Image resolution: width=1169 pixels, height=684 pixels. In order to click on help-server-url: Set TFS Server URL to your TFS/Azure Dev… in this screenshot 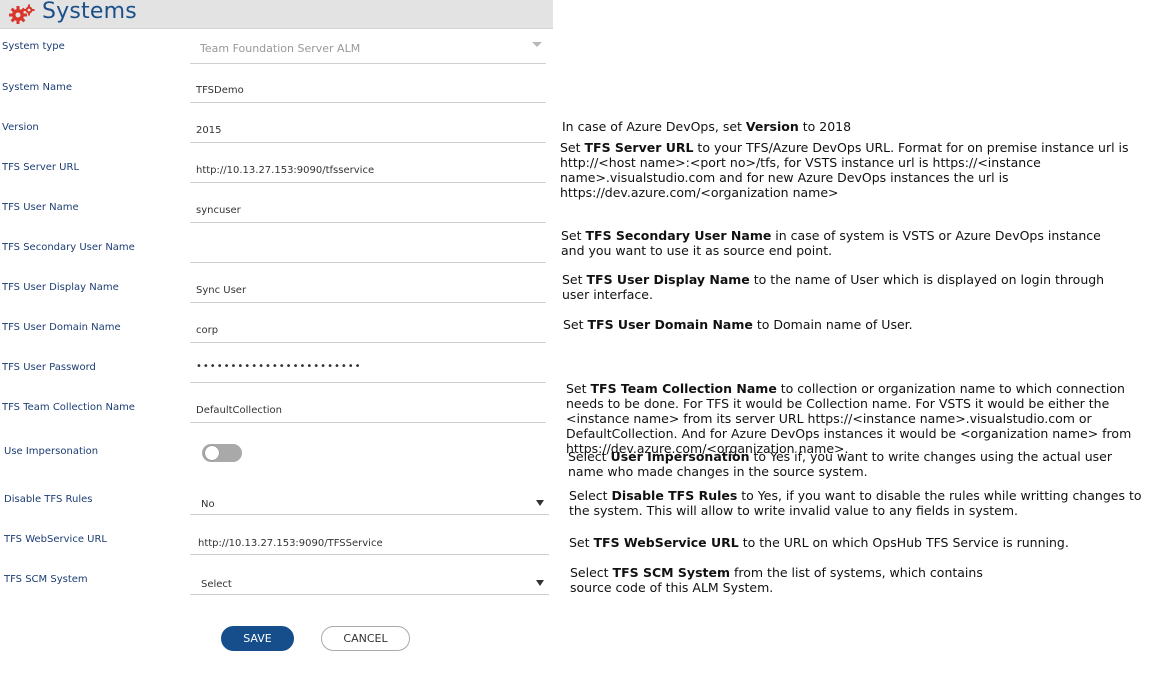, I will do `click(844, 170)`.